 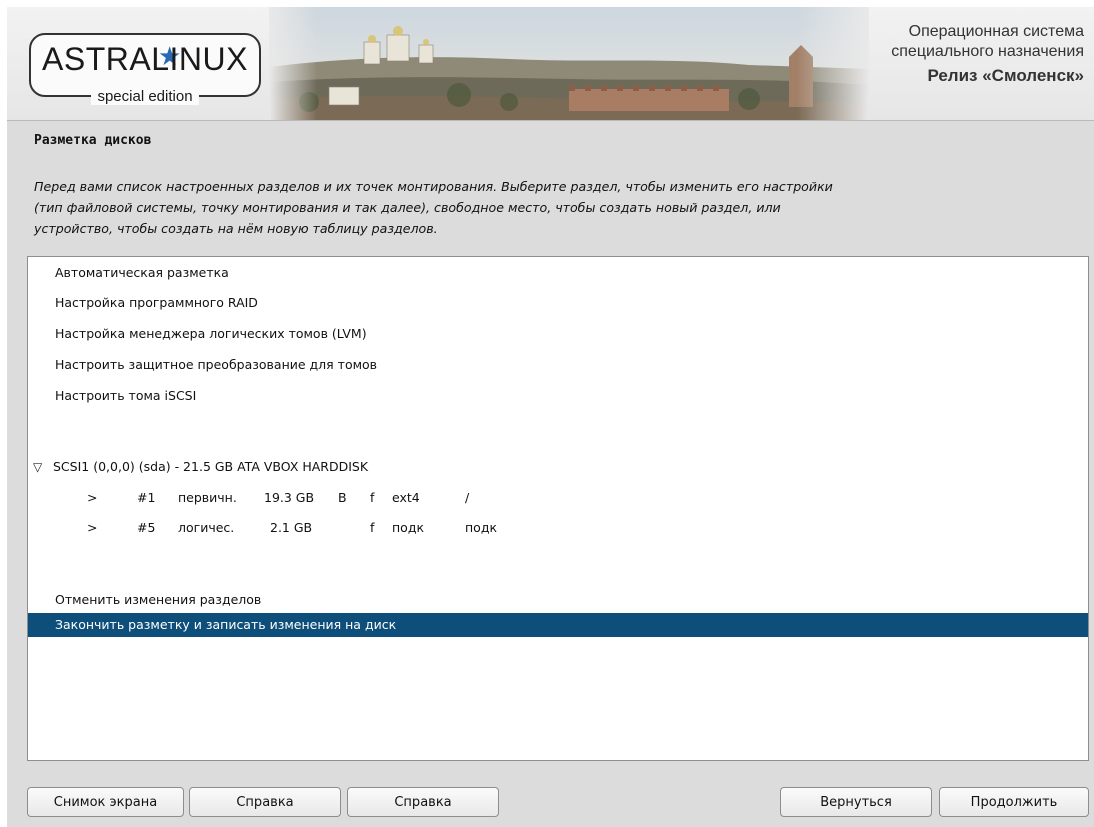 What do you see at coordinates (206, 527) in the screenshot?
I see `partition-type: логичес.` at bounding box center [206, 527].